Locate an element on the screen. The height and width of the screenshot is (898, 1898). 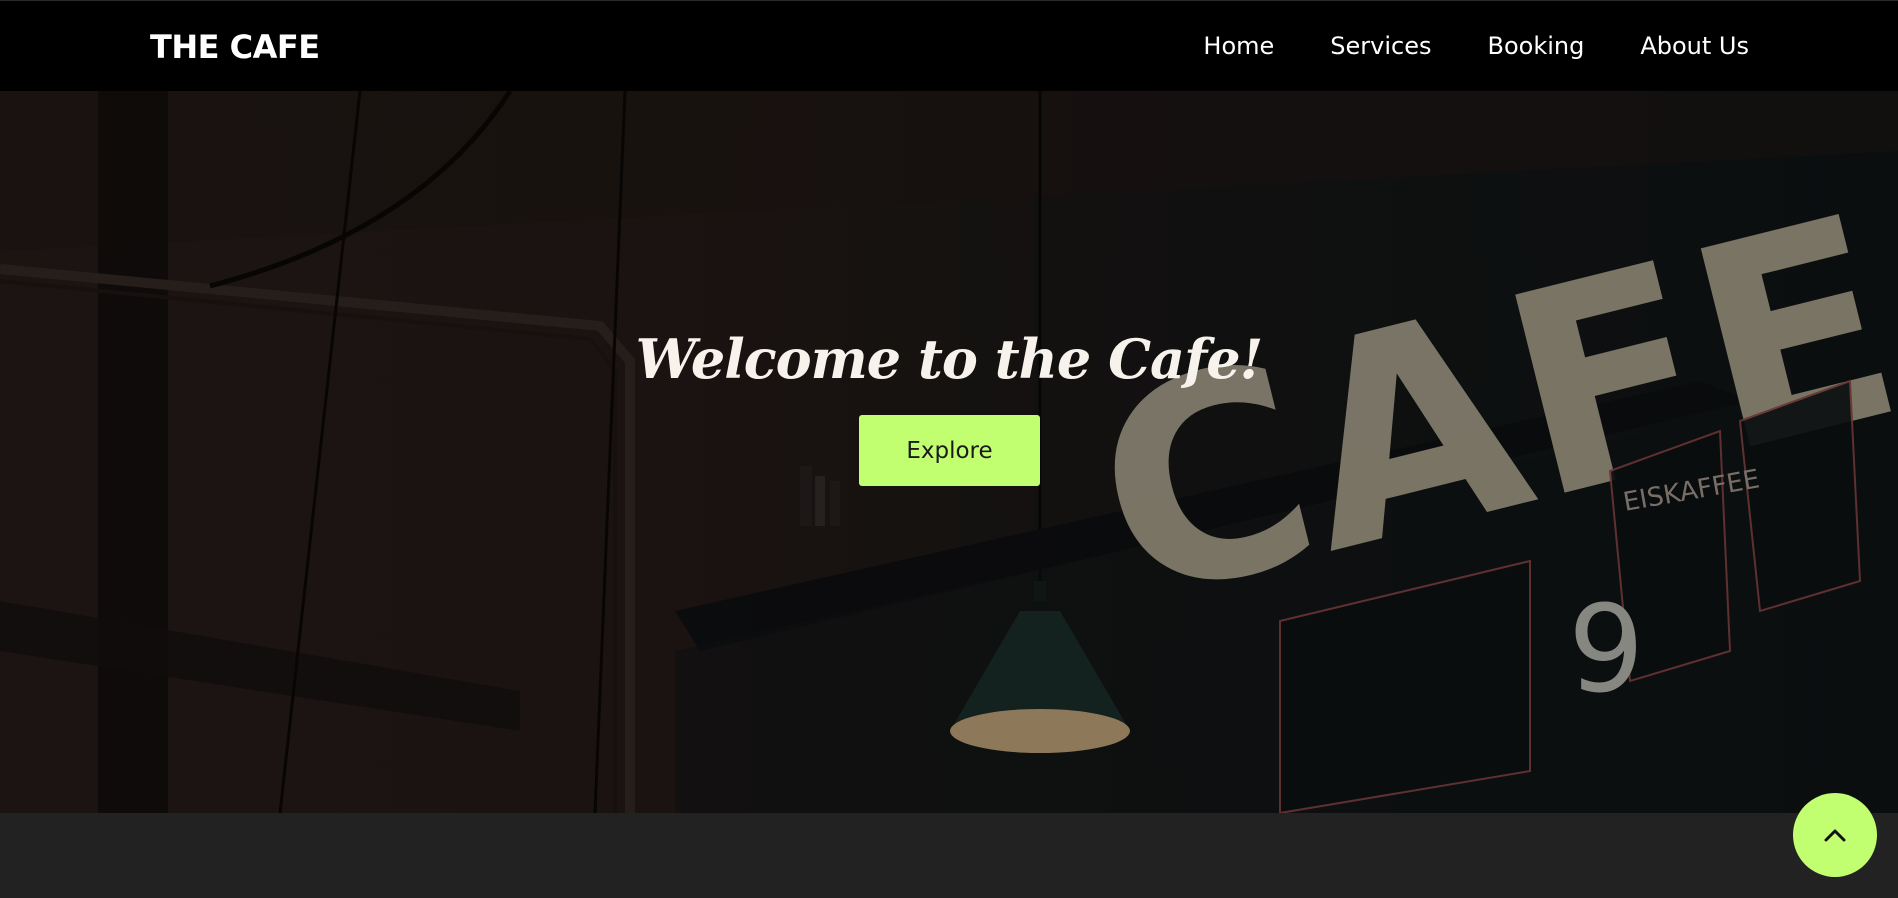
hero-content: Welcome to the Cafe! is located at coordinates (949, 359).